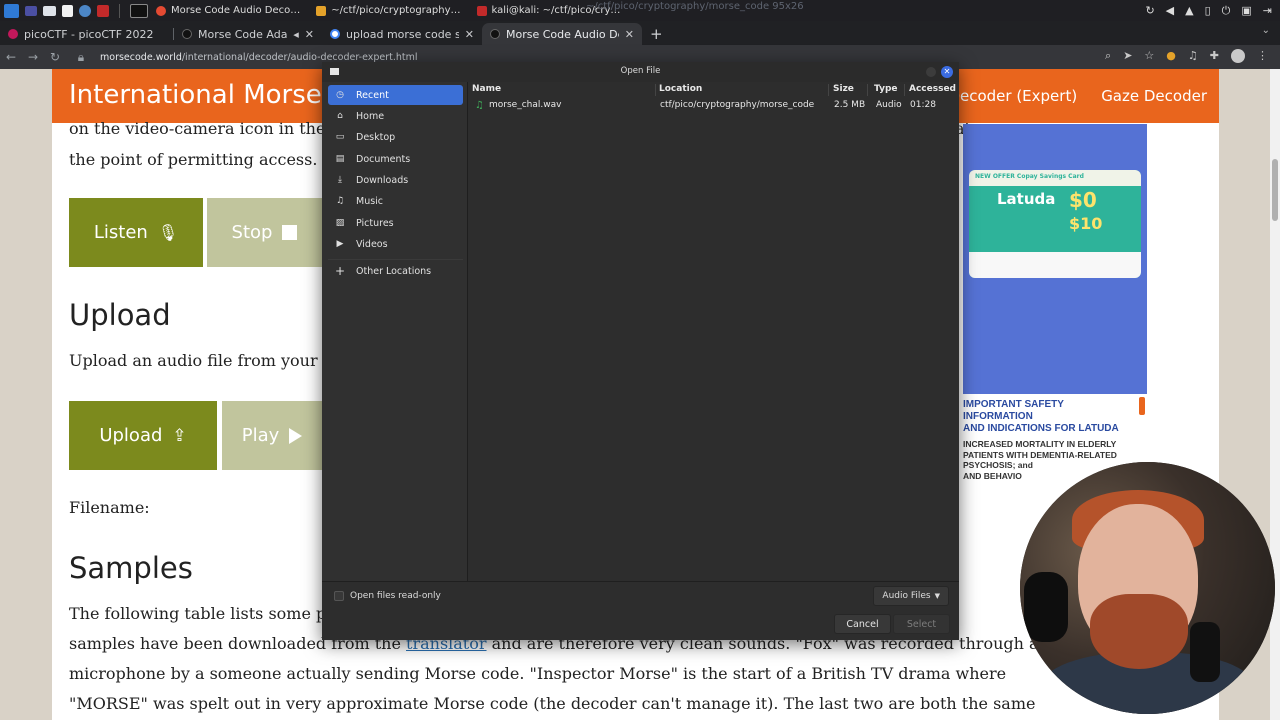 The height and width of the screenshot is (720, 1280). I want to click on share-icon: ➤, so click(1127, 56).